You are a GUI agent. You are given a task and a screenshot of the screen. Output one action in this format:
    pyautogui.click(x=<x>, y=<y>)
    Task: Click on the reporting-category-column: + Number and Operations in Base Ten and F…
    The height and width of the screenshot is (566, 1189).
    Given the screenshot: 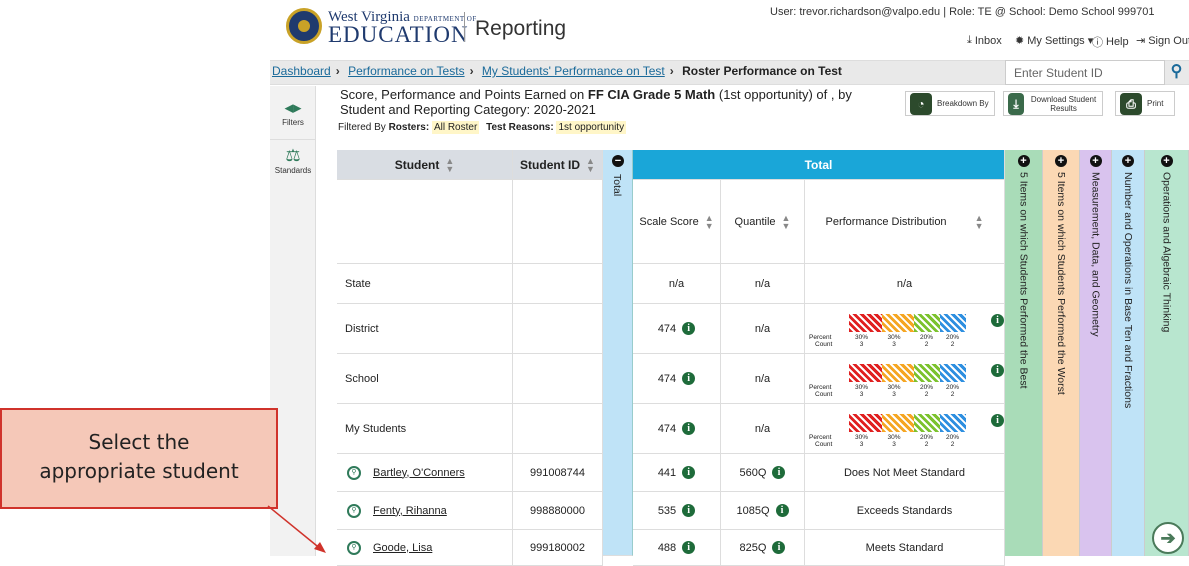 What is the action you would take?
    pyautogui.click(x=1128, y=353)
    